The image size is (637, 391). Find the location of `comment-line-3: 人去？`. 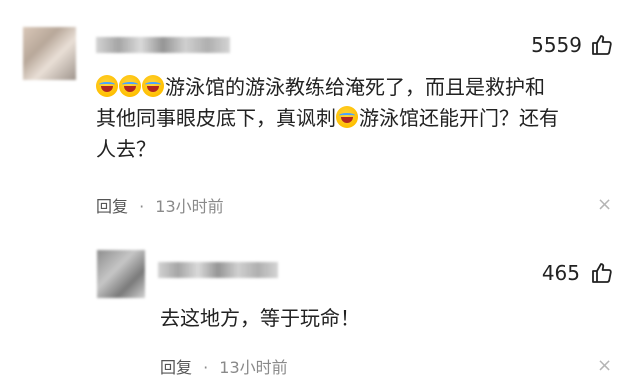

comment-line-3: 人去？ is located at coordinates (126, 149).